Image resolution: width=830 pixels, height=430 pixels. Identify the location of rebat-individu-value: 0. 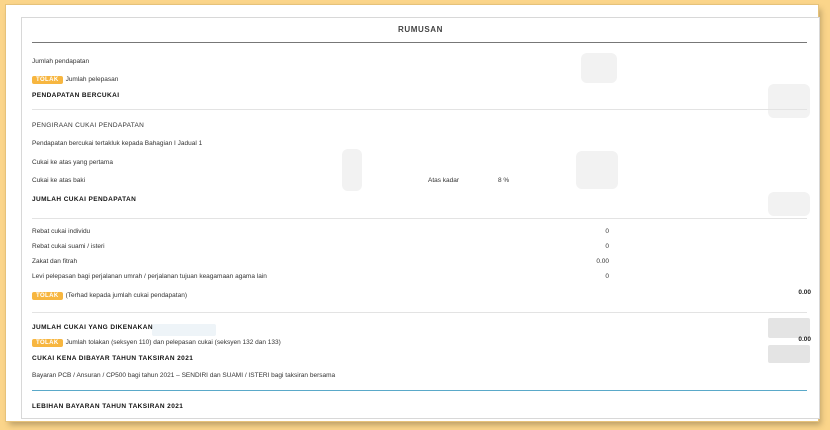
(607, 231).